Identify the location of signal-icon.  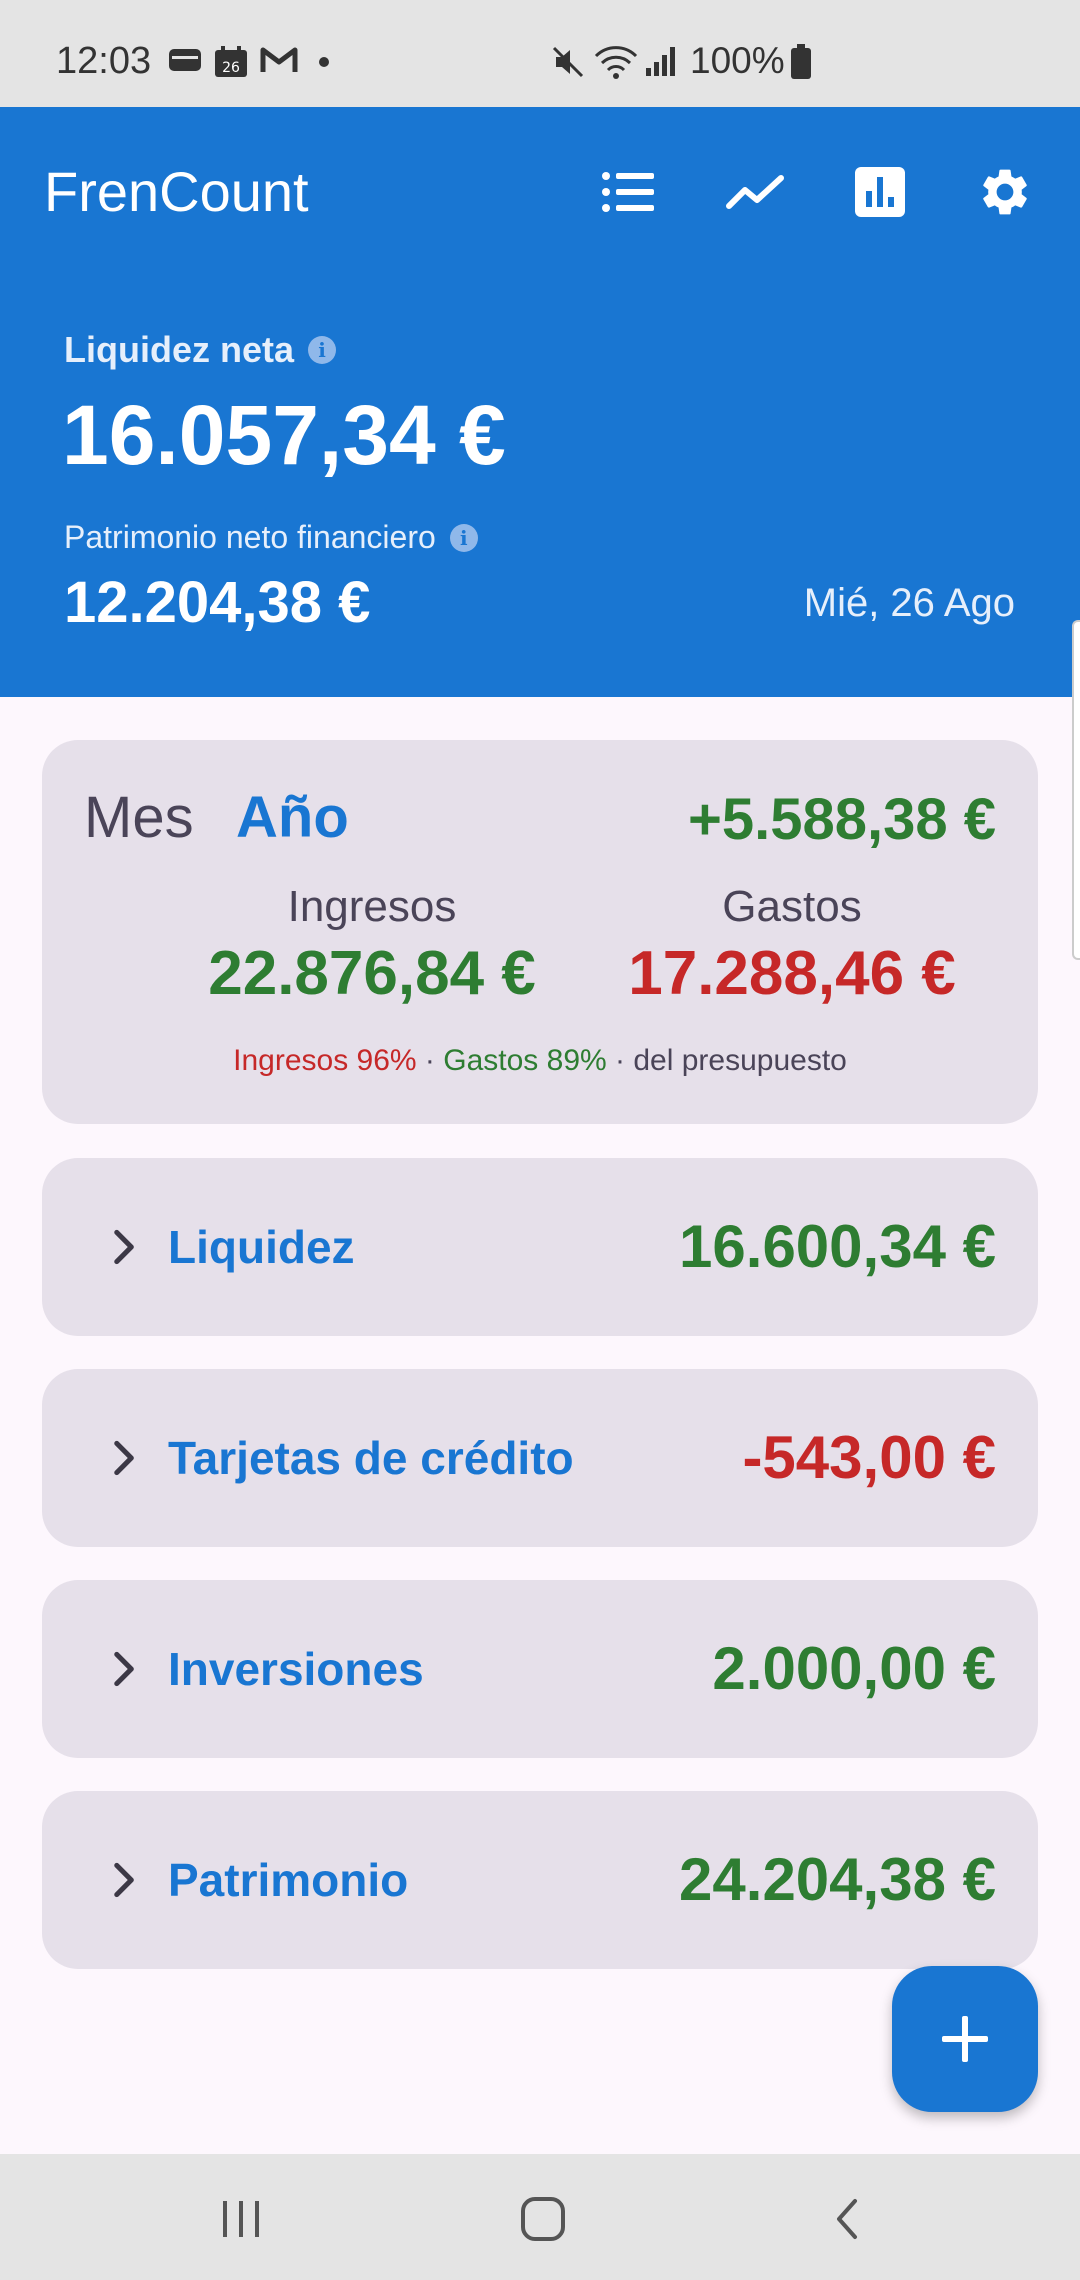
(660, 61).